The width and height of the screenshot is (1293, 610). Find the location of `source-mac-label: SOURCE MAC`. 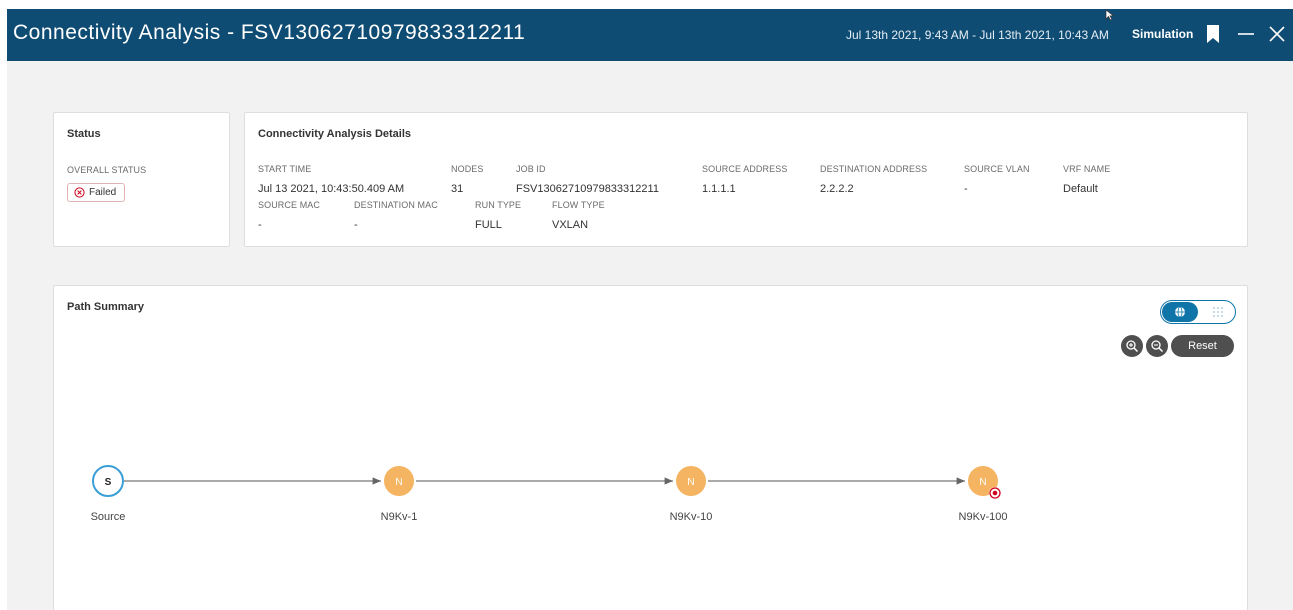

source-mac-label: SOURCE MAC is located at coordinates (289, 205).